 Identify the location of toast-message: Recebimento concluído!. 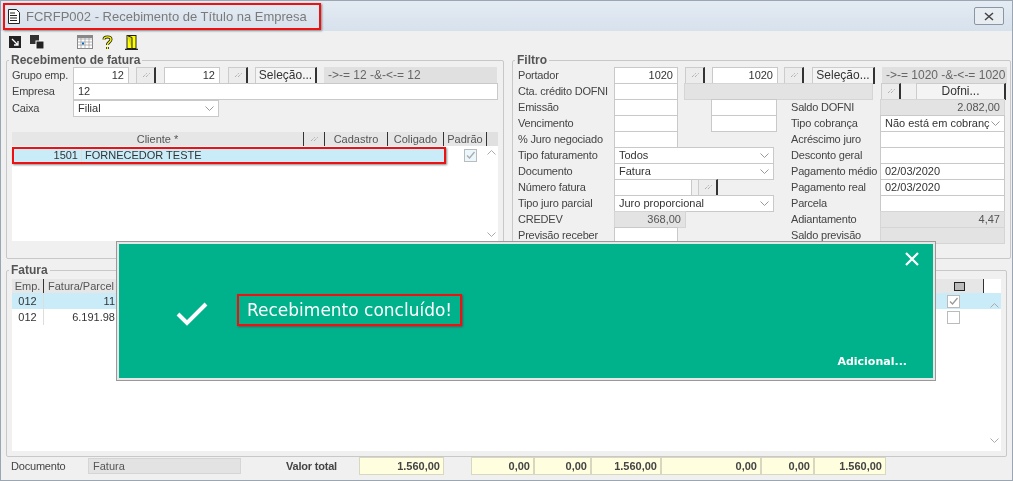
(350, 310).